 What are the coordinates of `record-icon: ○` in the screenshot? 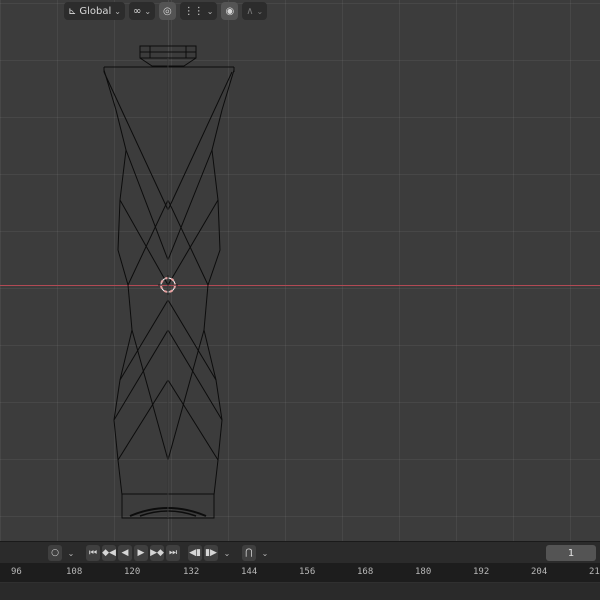 It's located at (55, 553).